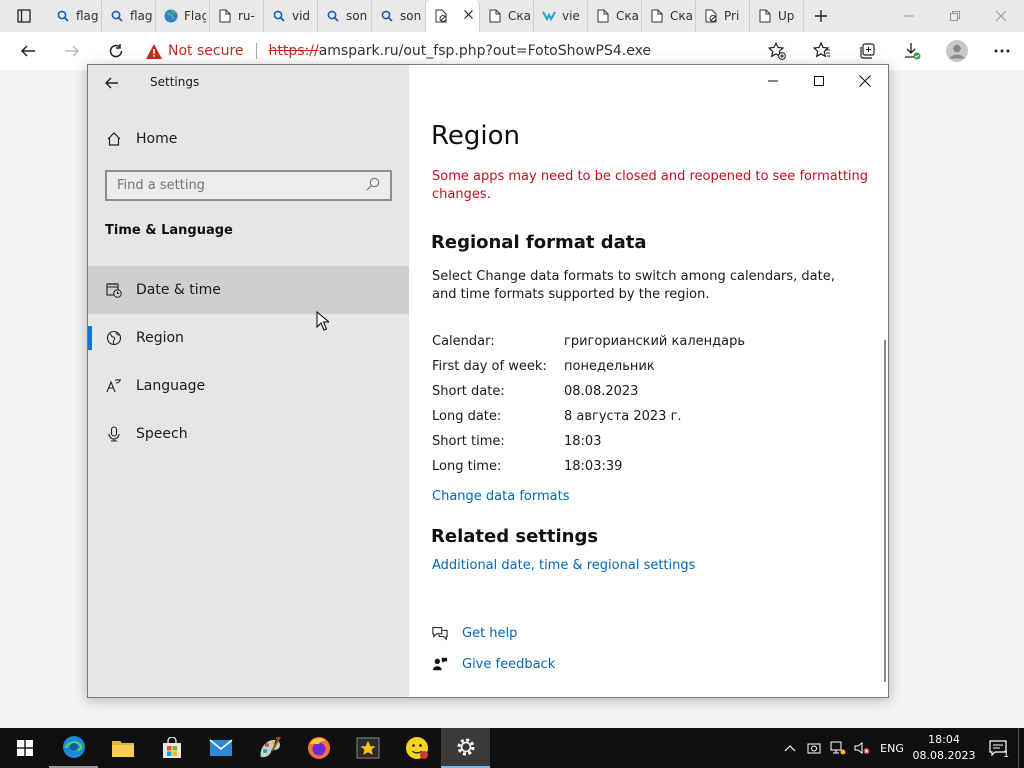 The image size is (1024, 768). I want to click on taskbar-emoji-app, so click(416, 748).